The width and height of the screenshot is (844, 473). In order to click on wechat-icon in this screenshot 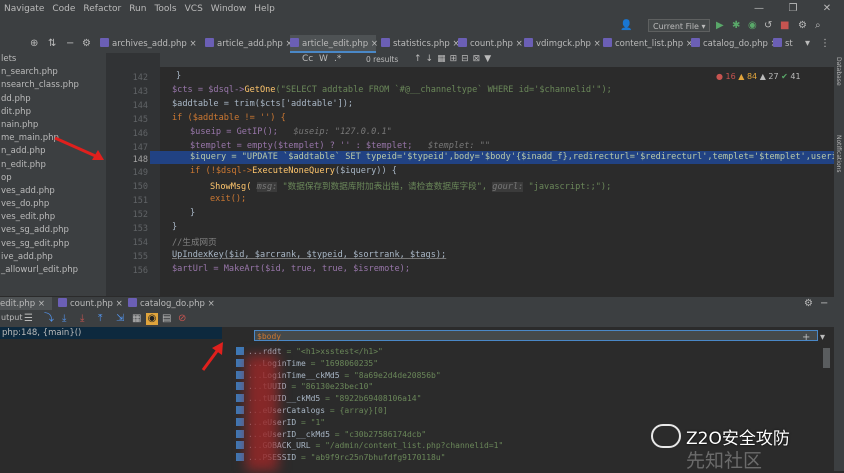, I will do `click(666, 436)`.